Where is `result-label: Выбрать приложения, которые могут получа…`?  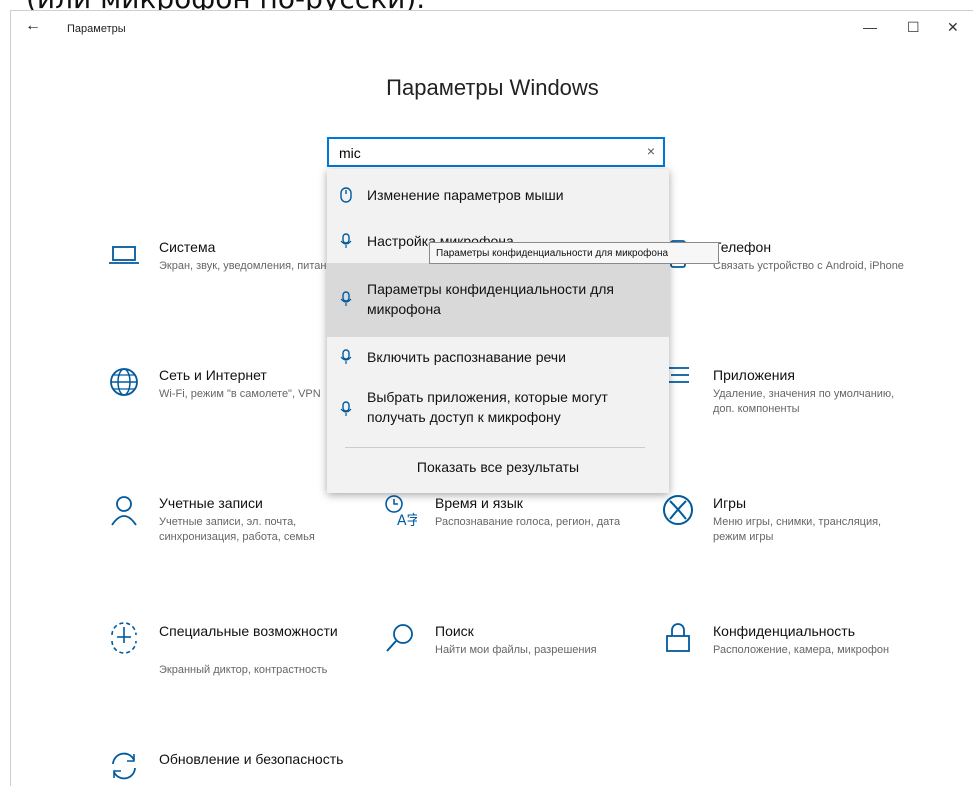 result-label: Выбрать приложения, которые могут получа… is located at coordinates (487, 407).